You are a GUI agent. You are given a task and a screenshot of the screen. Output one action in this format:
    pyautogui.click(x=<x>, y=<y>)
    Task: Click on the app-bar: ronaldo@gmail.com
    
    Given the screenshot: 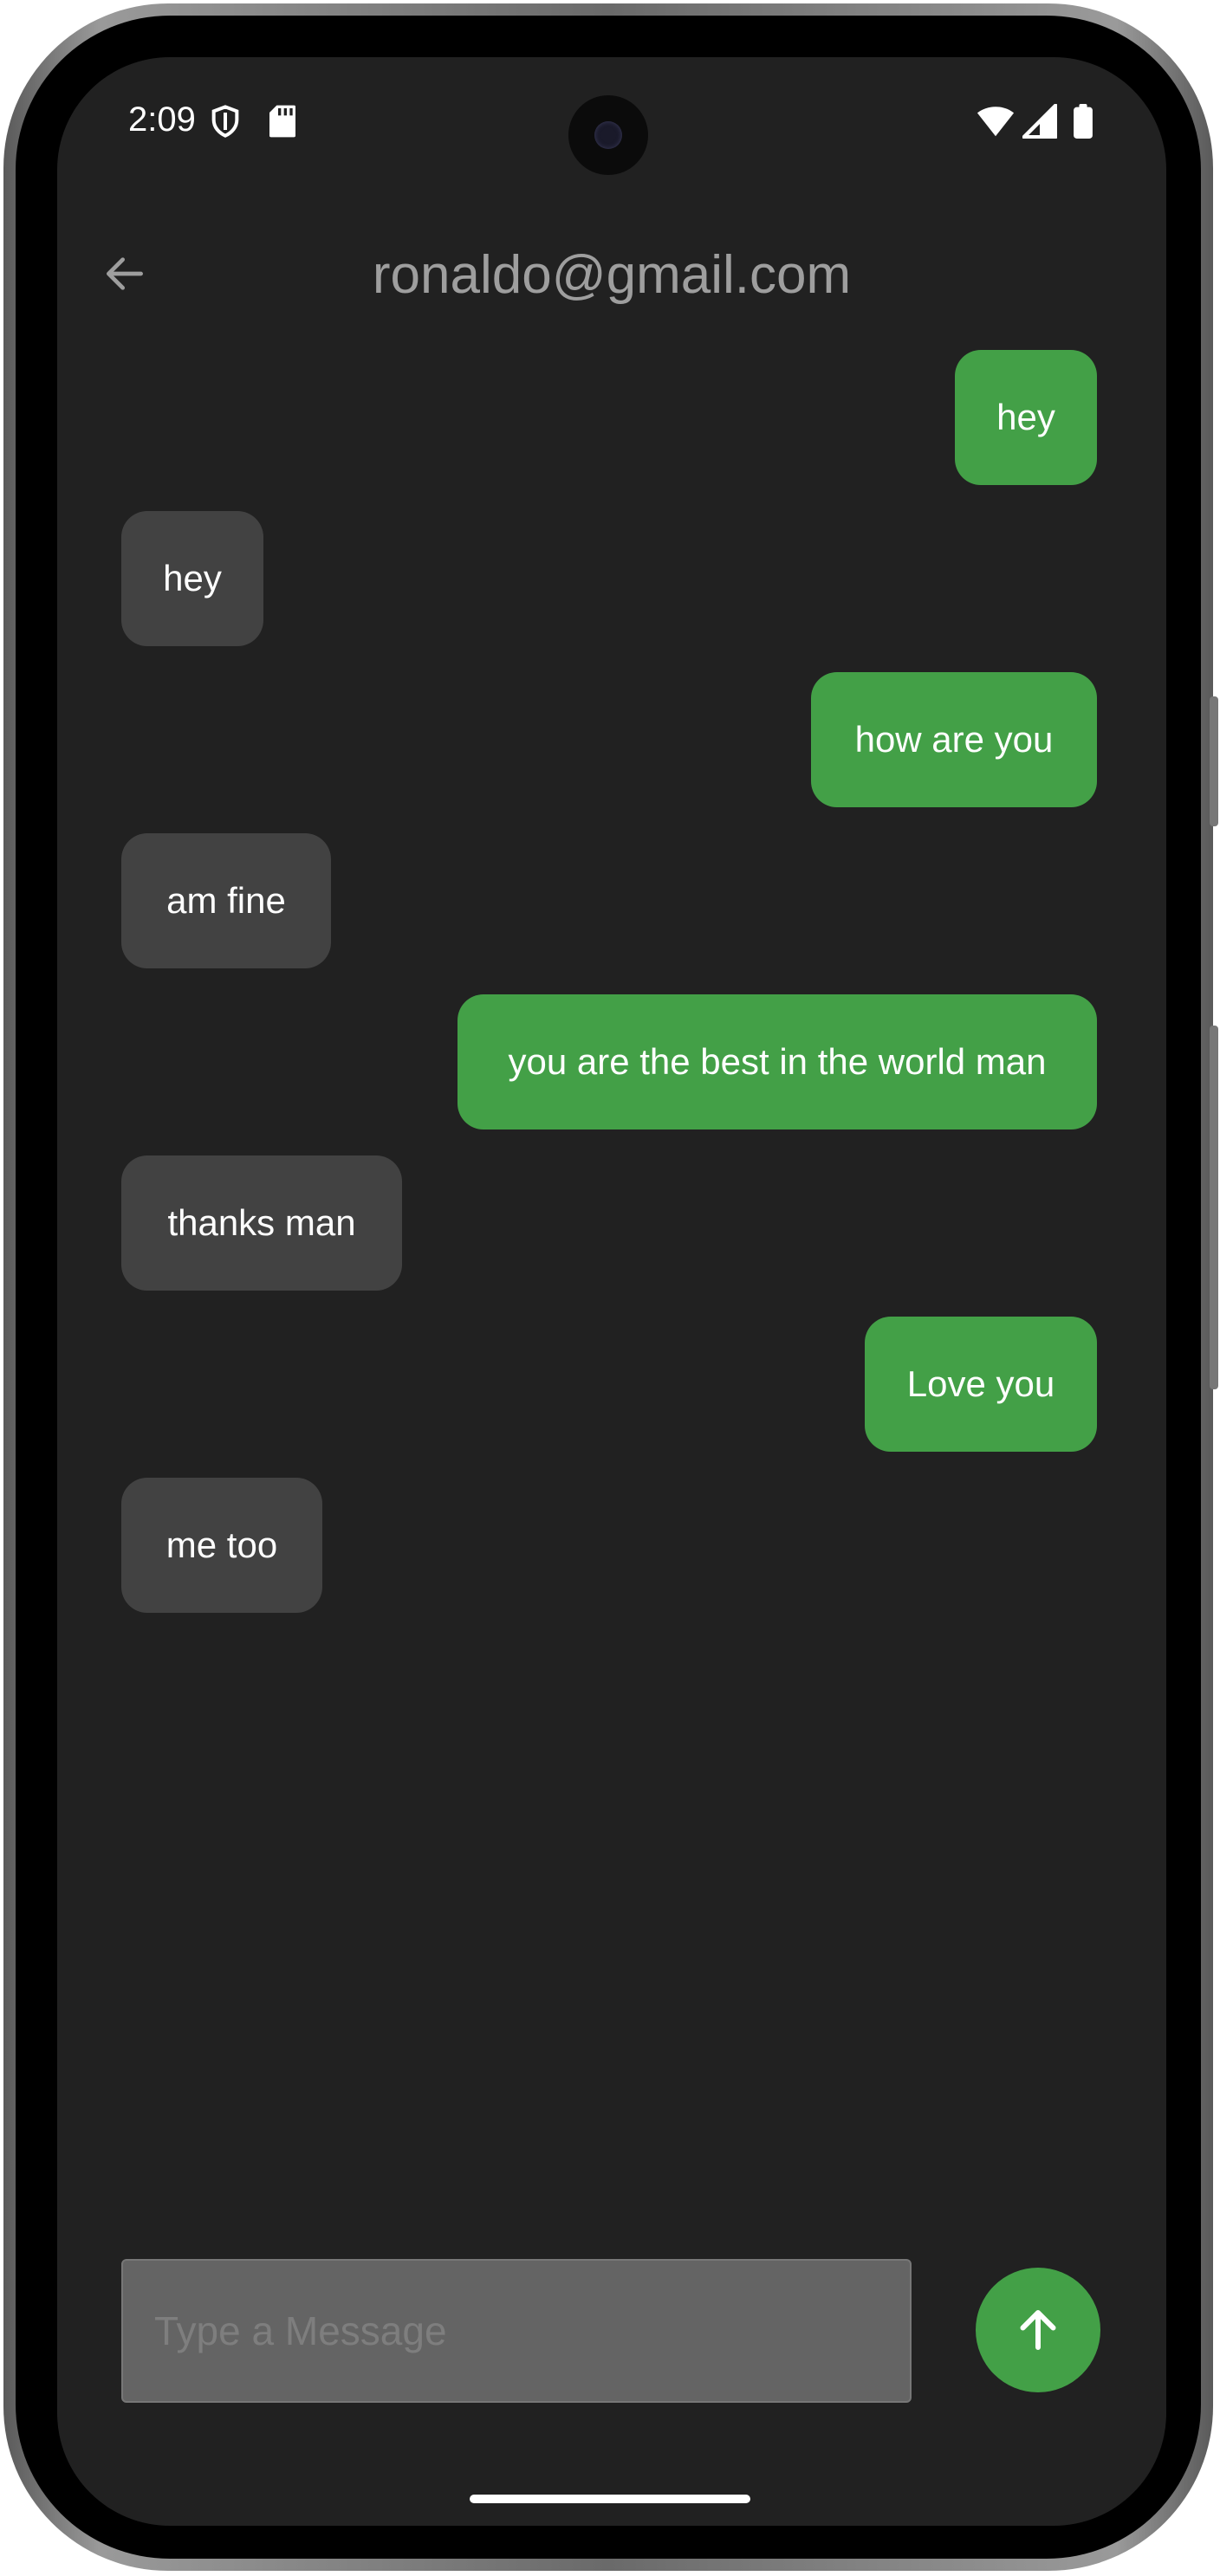 What is the action you would take?
    pyautogui.click(x=611, y=274)
    